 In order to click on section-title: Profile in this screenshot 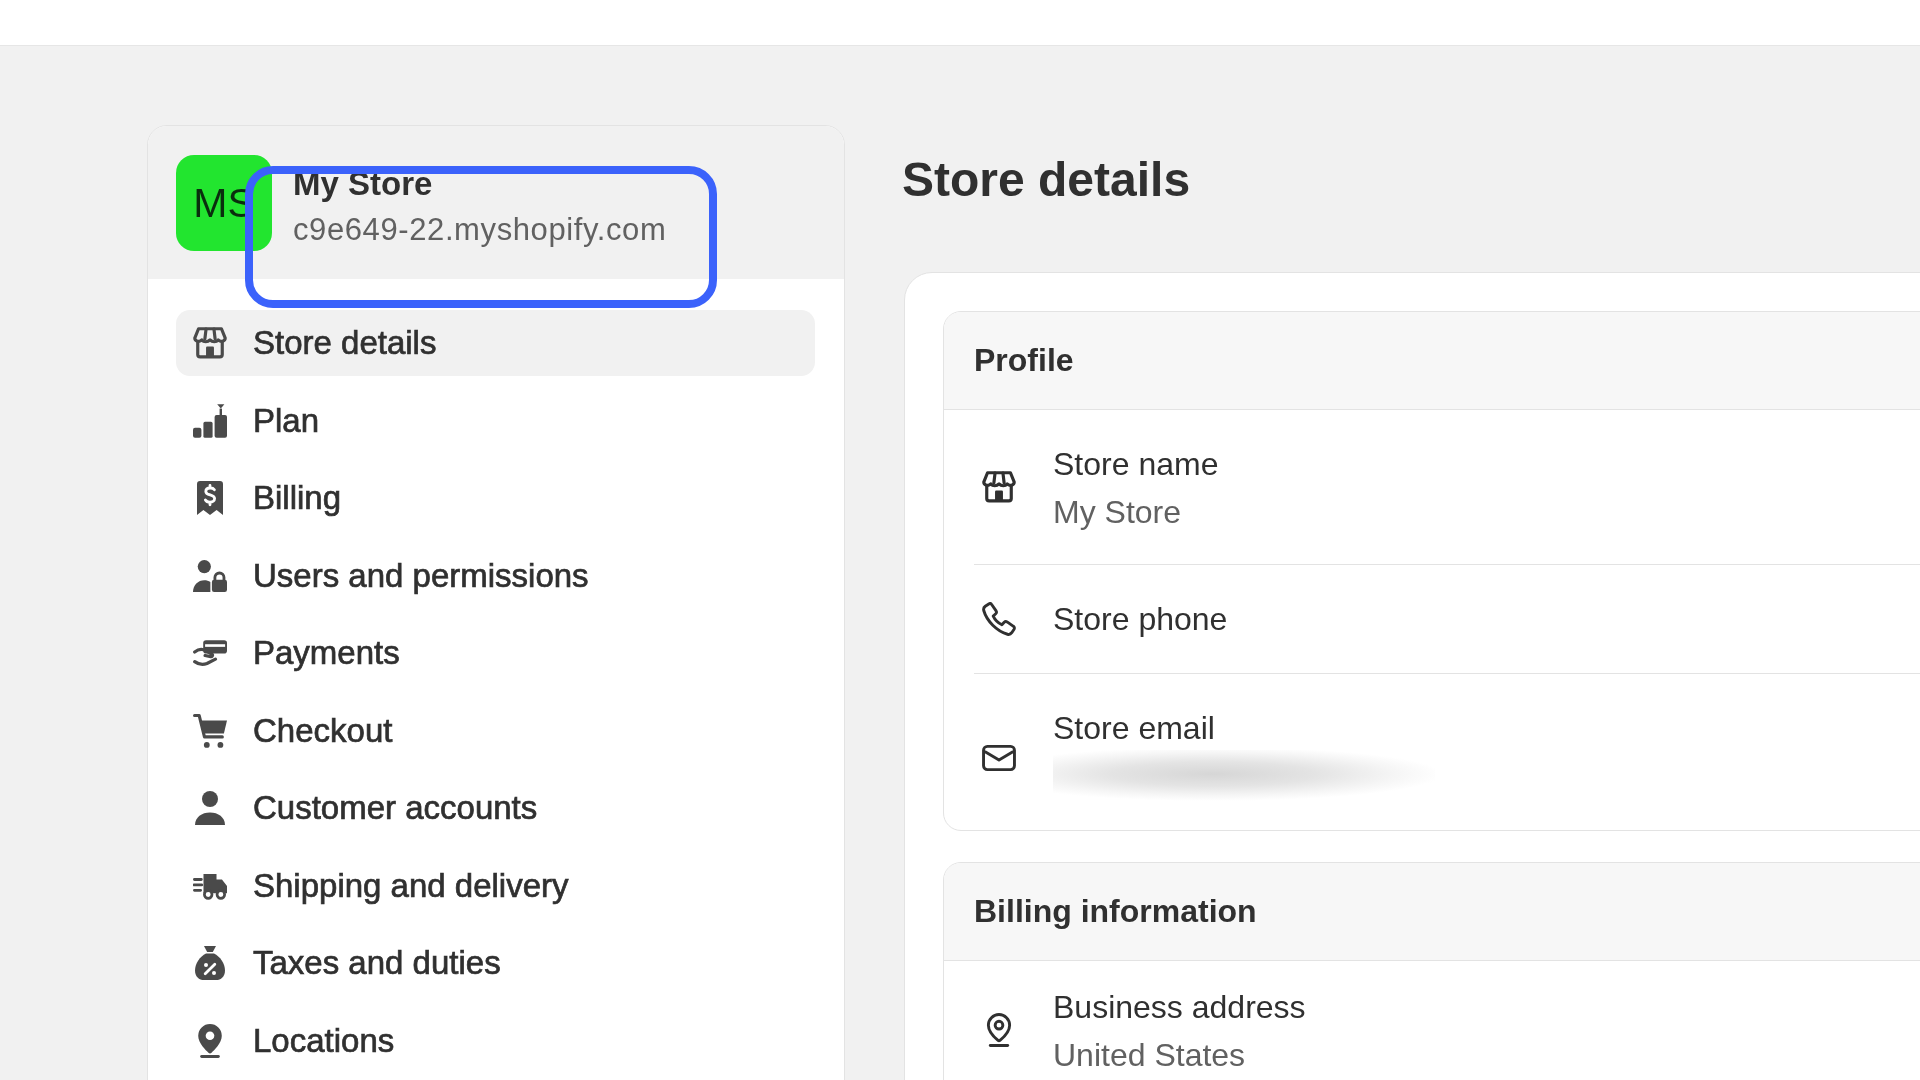, I will do `click(1024, 360)`.